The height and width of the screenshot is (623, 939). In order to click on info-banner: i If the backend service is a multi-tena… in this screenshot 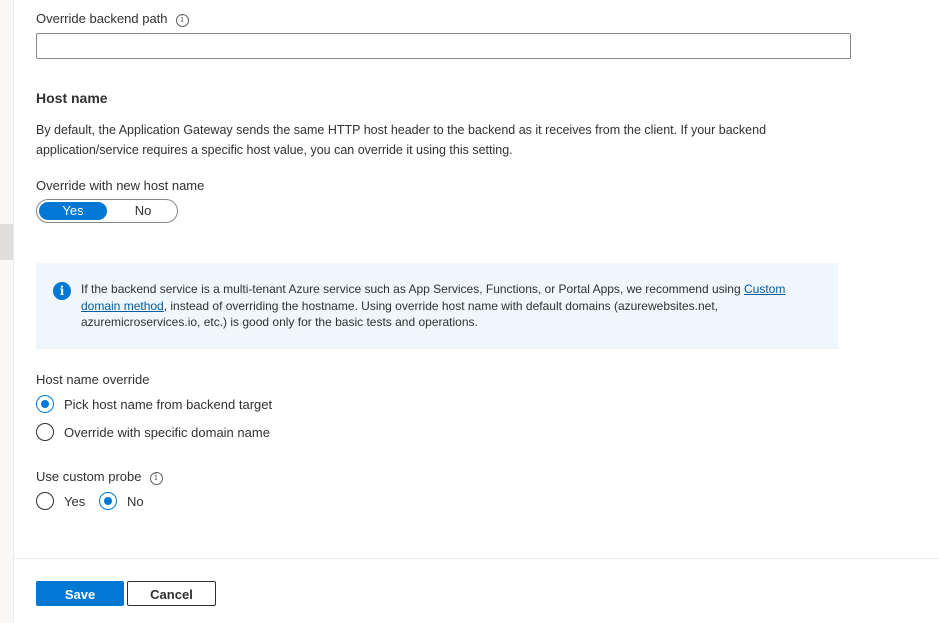, I will do `click(437, 306)`.